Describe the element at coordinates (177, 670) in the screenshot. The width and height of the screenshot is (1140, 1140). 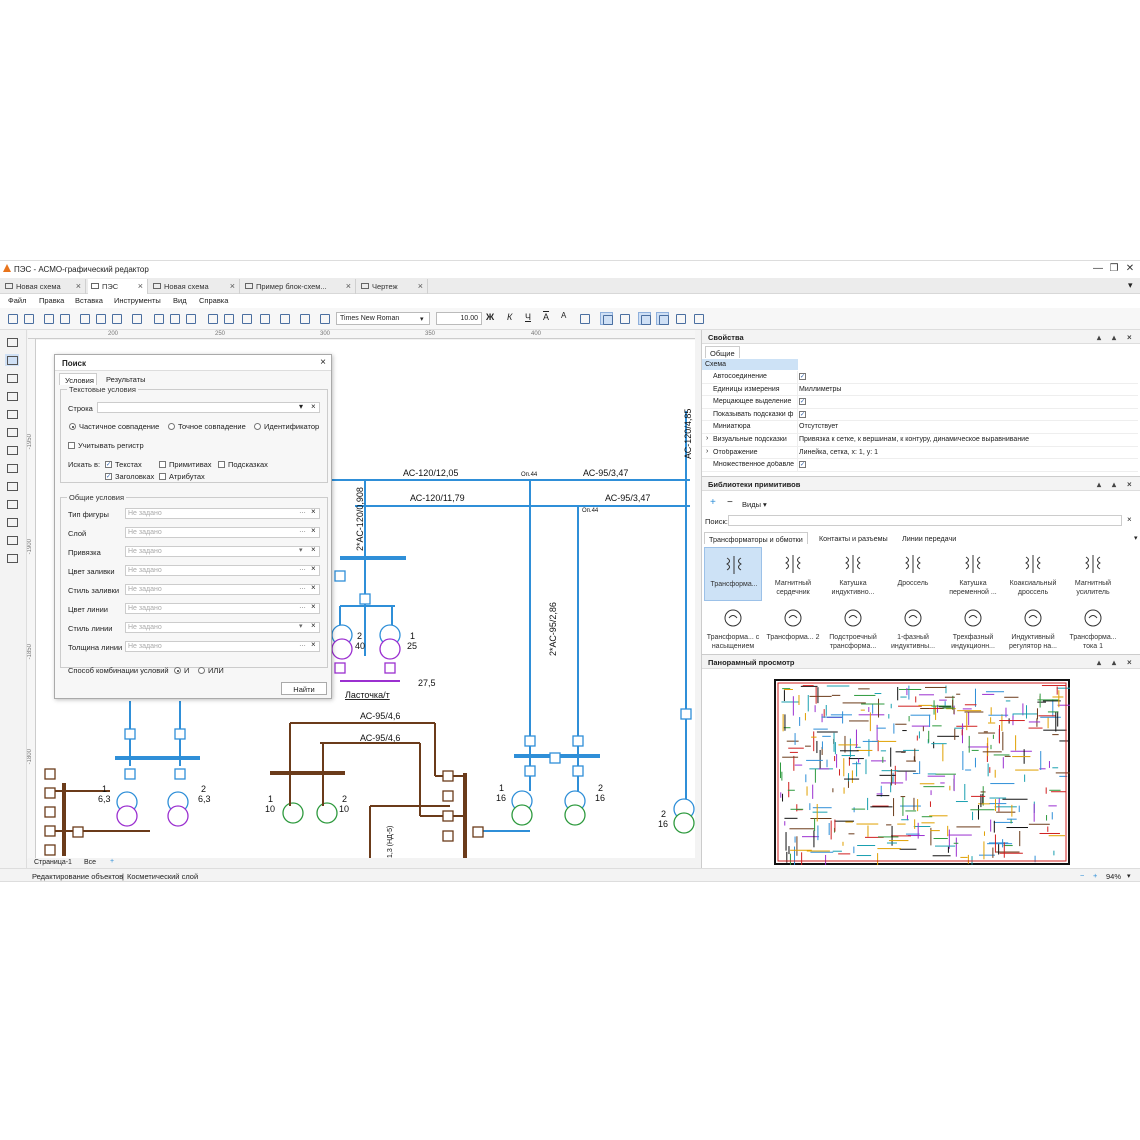
I see `combine-and-radio` at that location.